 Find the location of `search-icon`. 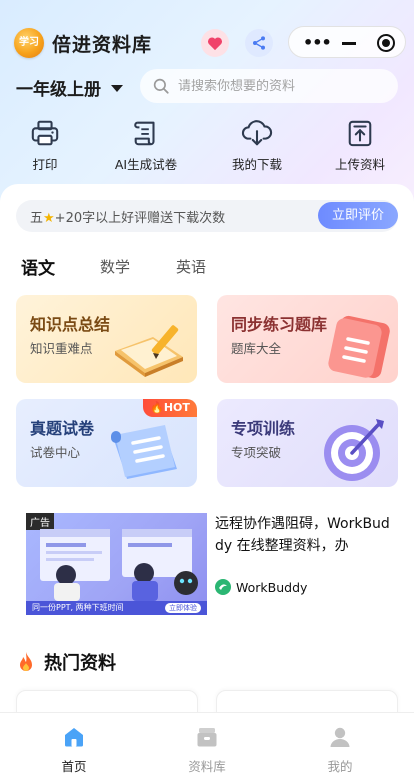

search-icon is located at coordinates (161, 86).